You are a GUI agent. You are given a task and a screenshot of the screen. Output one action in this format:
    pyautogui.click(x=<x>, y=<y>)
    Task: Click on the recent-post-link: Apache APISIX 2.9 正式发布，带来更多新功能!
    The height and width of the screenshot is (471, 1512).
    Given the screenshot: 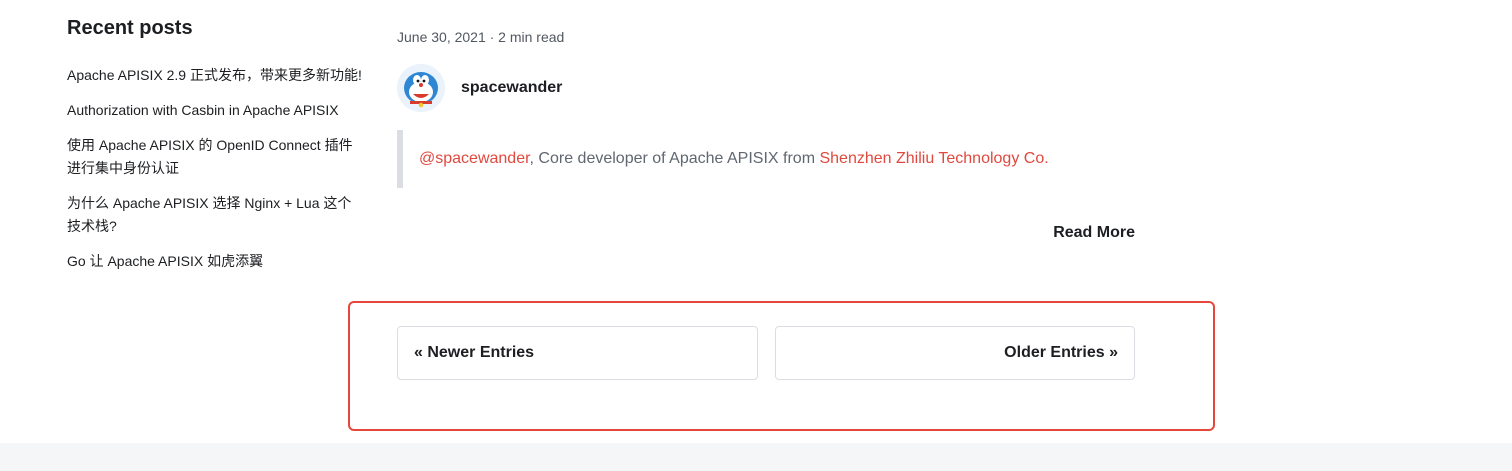 What is the action you would take?
    pyautogui.click(x=215, y=75)
    